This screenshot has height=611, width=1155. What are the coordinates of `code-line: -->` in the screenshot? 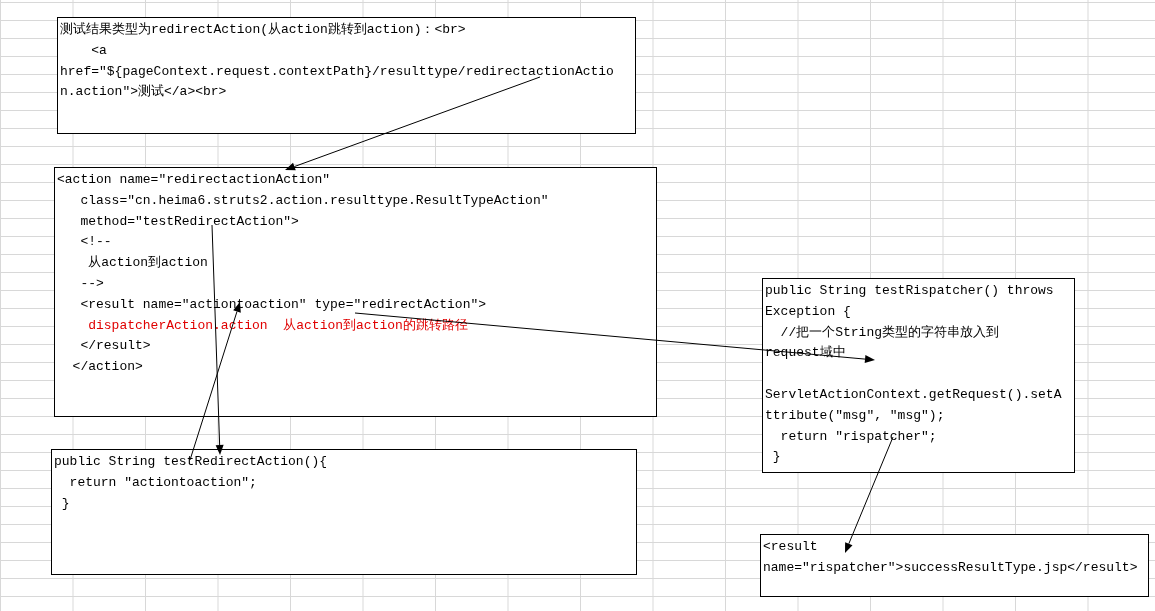 It's located at (91, 284).